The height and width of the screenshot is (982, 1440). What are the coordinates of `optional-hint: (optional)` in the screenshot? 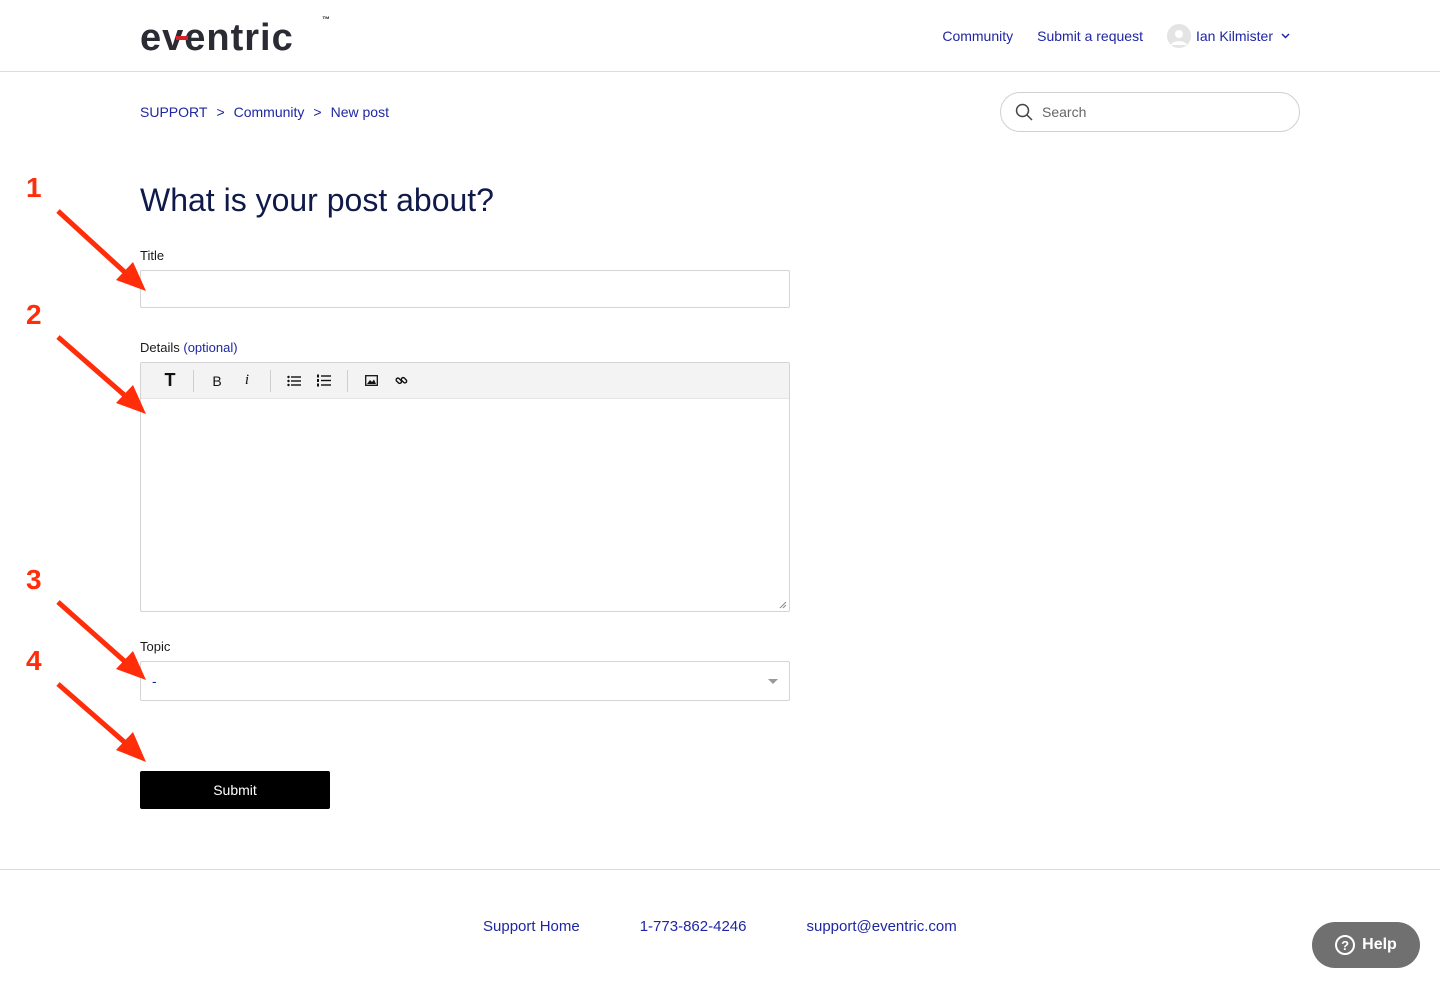 It's located at (210, 347).